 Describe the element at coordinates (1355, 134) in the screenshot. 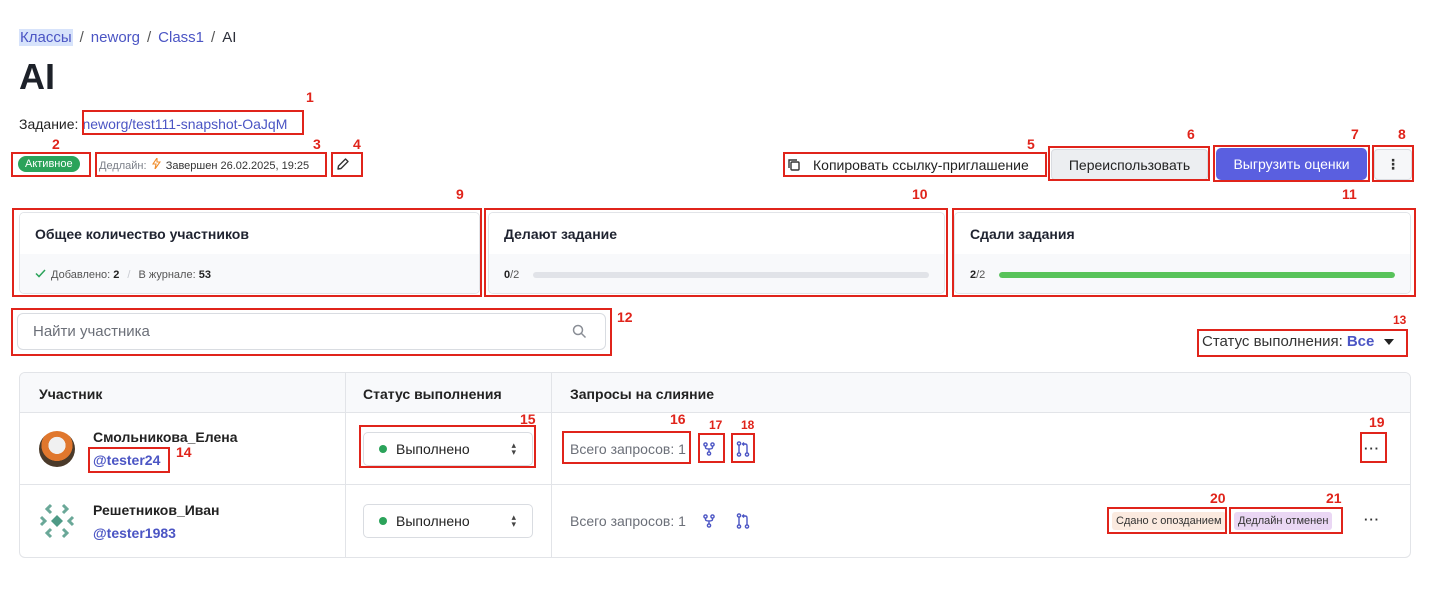

I see `annotation-number: 7` at that location.